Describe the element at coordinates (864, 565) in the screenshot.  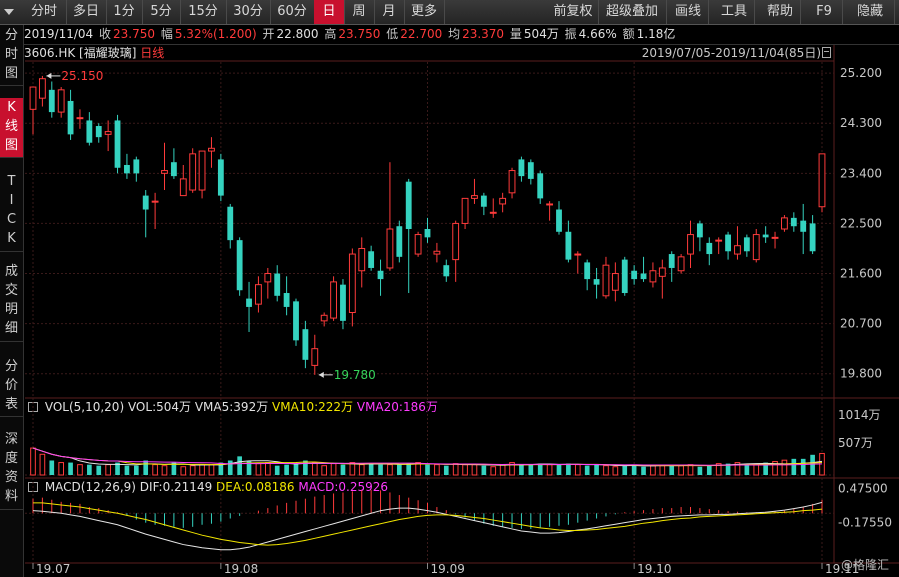
I see `watermark: @格隆汇` at that location.